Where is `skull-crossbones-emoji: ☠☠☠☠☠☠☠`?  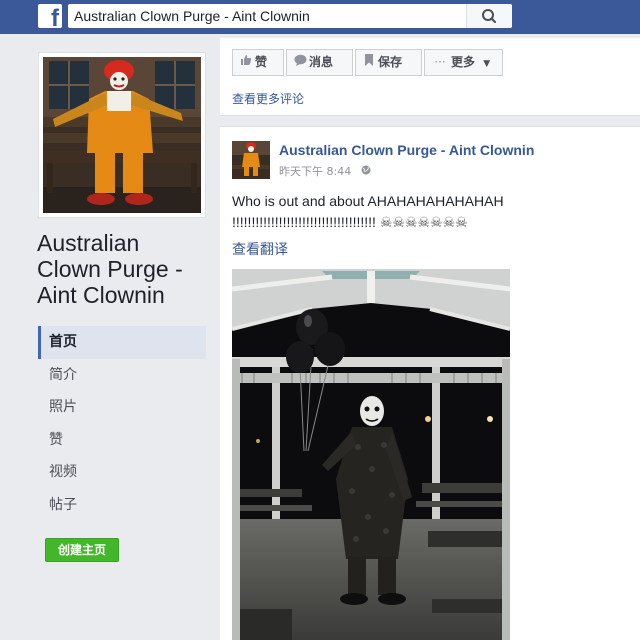 skull-crossbones-emoji: ☠☠☠☠☠☠☠ is located at coordinates (423, 222).